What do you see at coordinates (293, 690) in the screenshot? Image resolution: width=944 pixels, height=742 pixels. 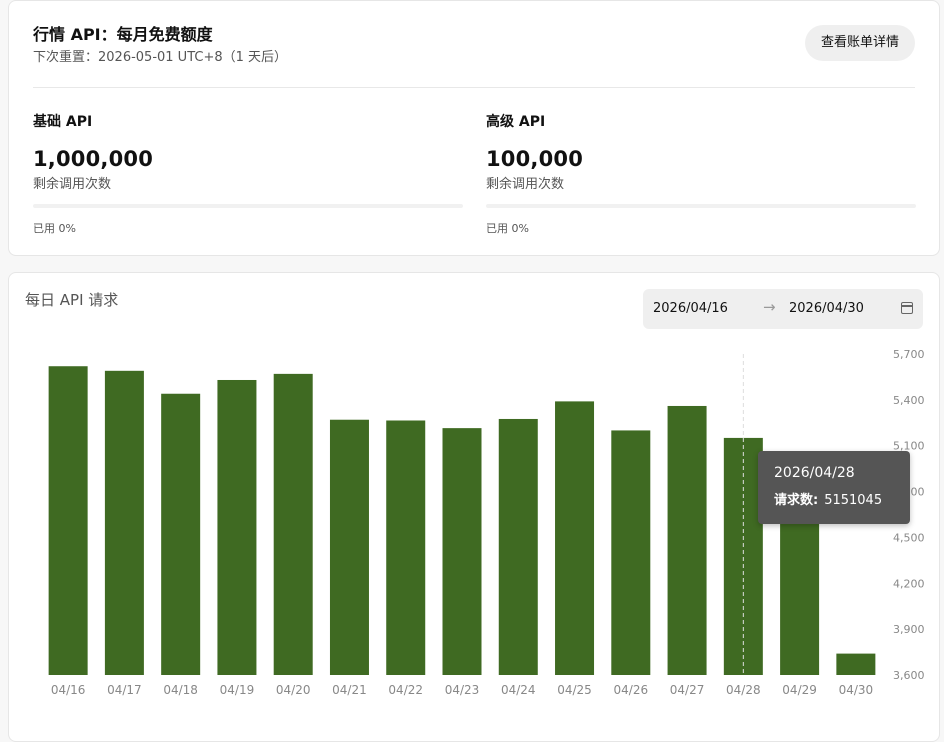 I see `x-tick-label: 04/20` at bounding box center [293, 690].